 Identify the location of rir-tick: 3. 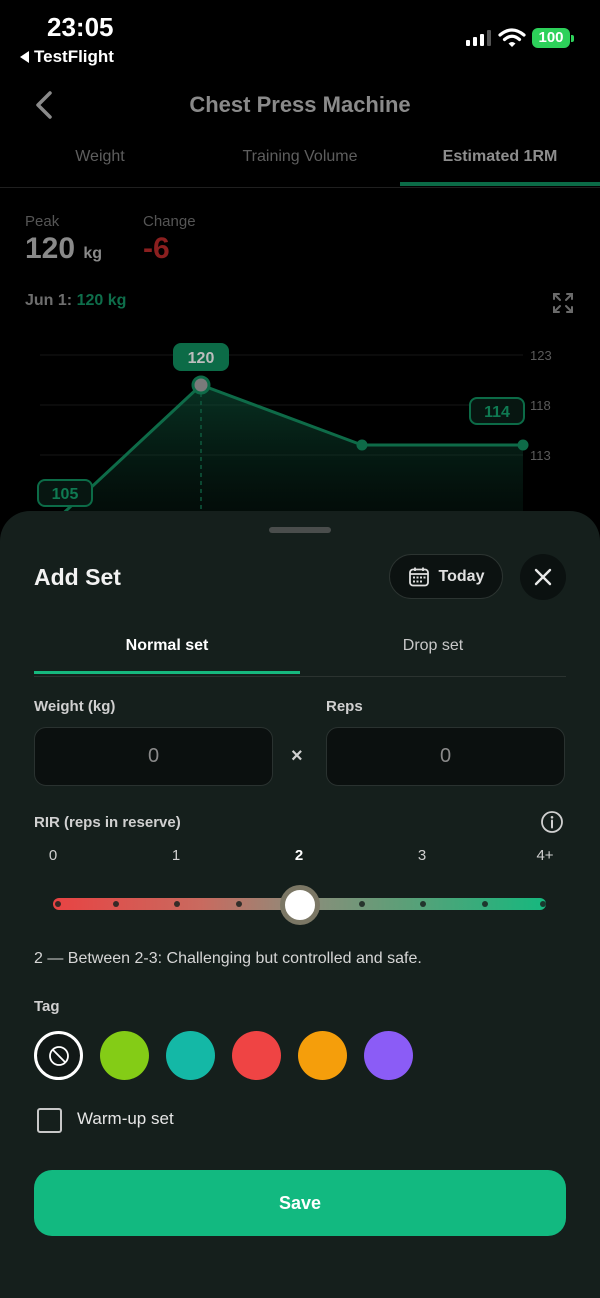
(422, 855).